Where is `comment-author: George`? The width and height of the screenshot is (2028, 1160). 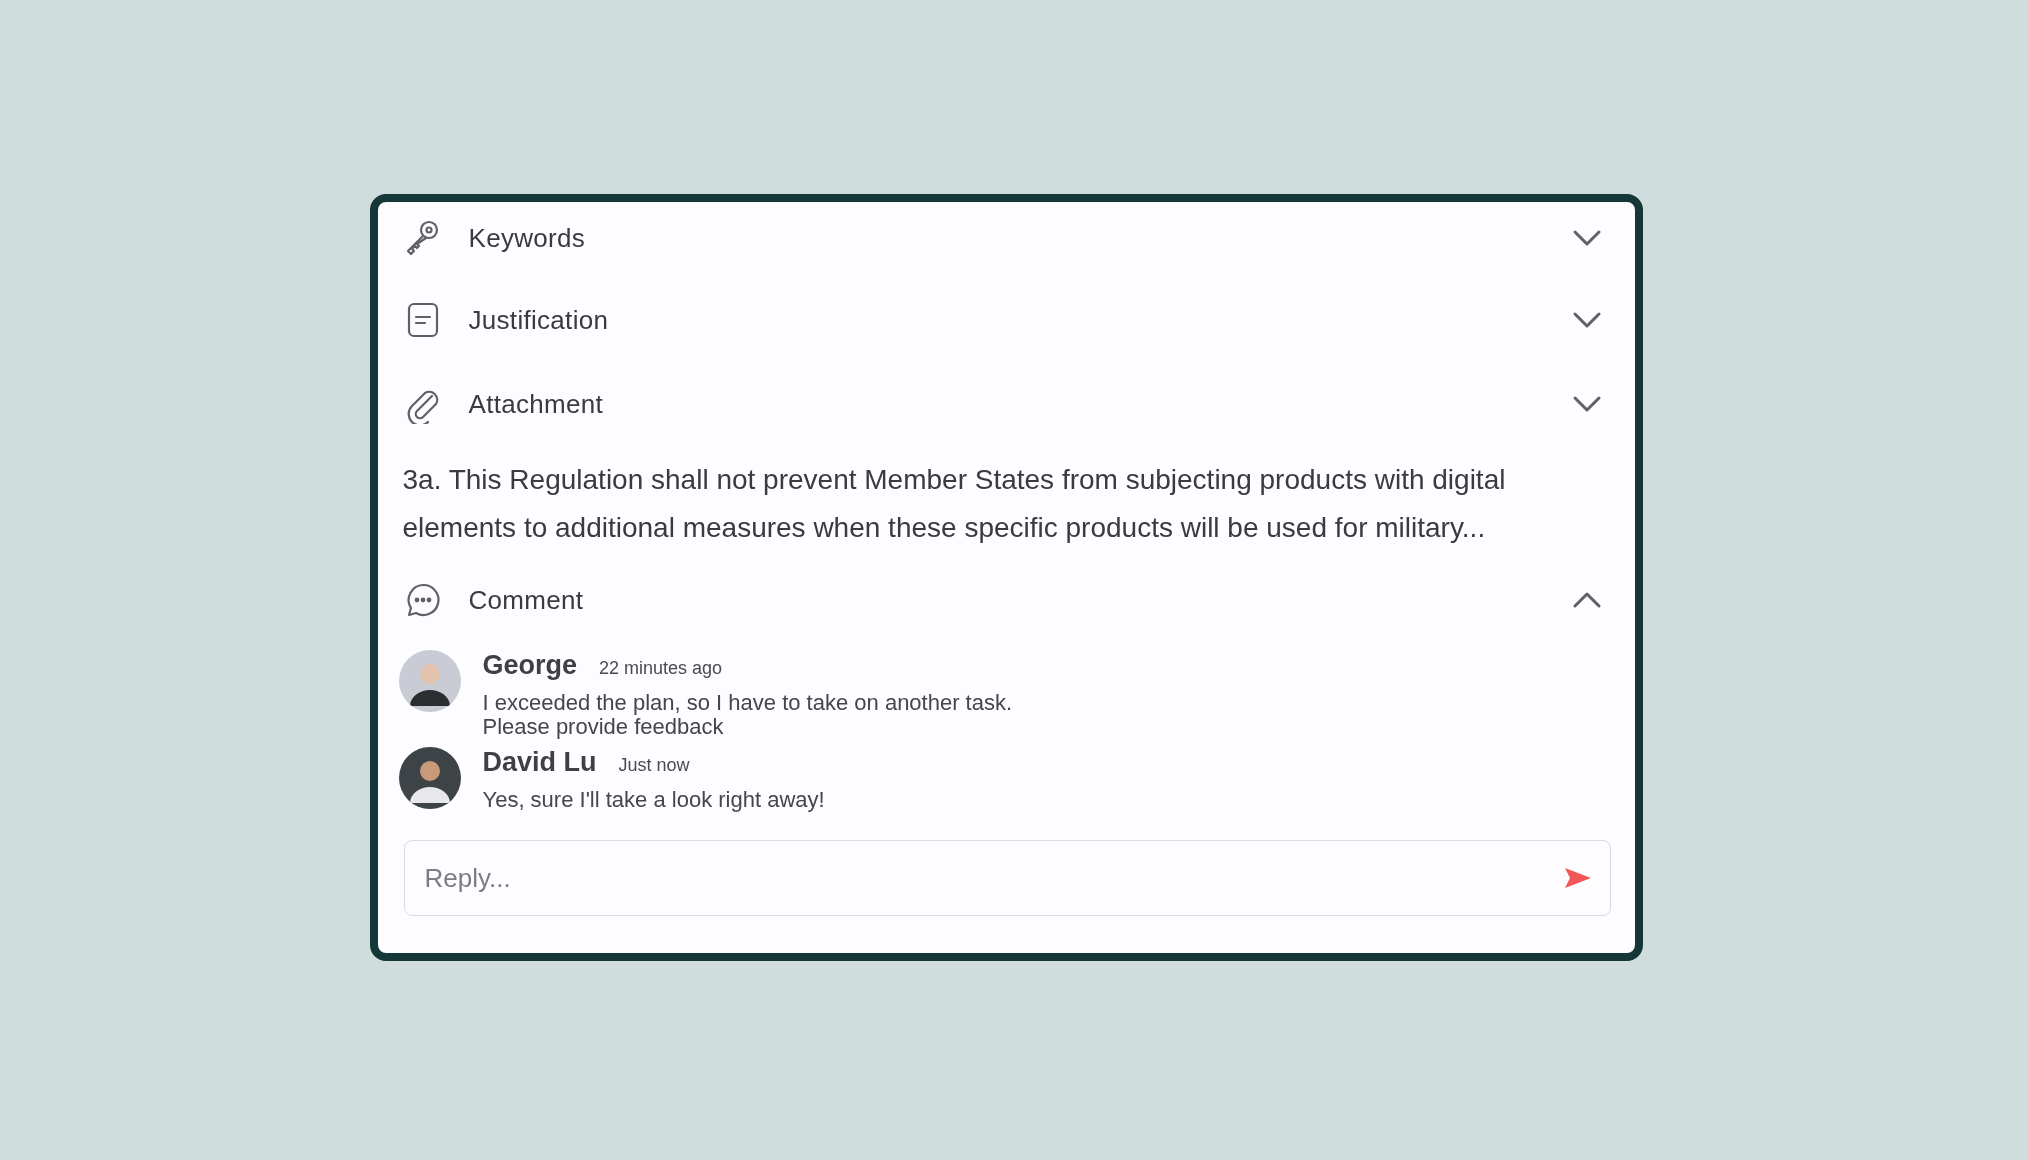 comment-author: George is located at coordinates (530, 665).